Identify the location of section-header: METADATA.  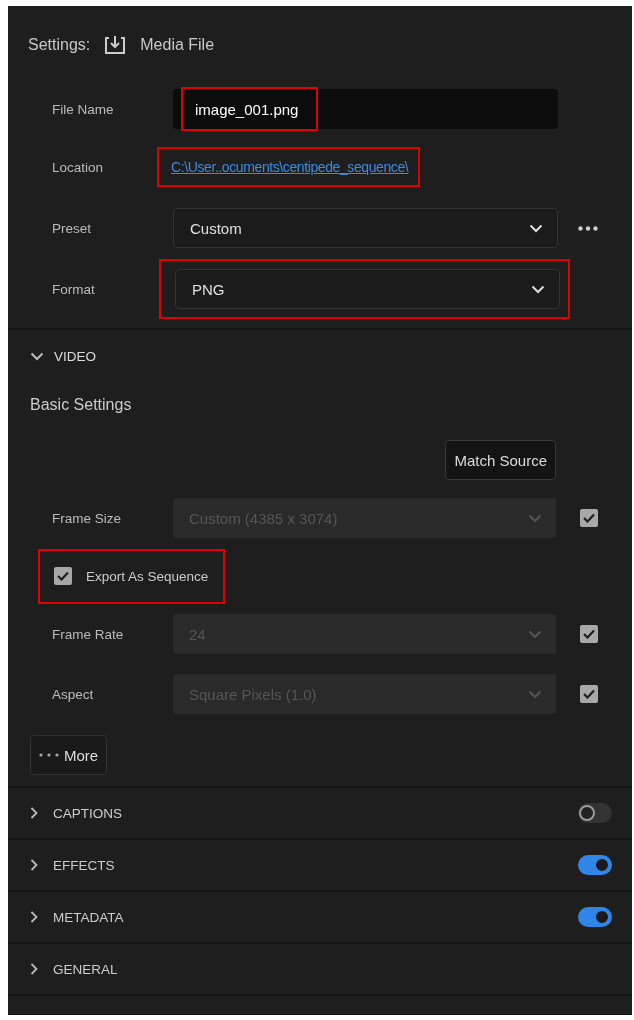
(320, 918).